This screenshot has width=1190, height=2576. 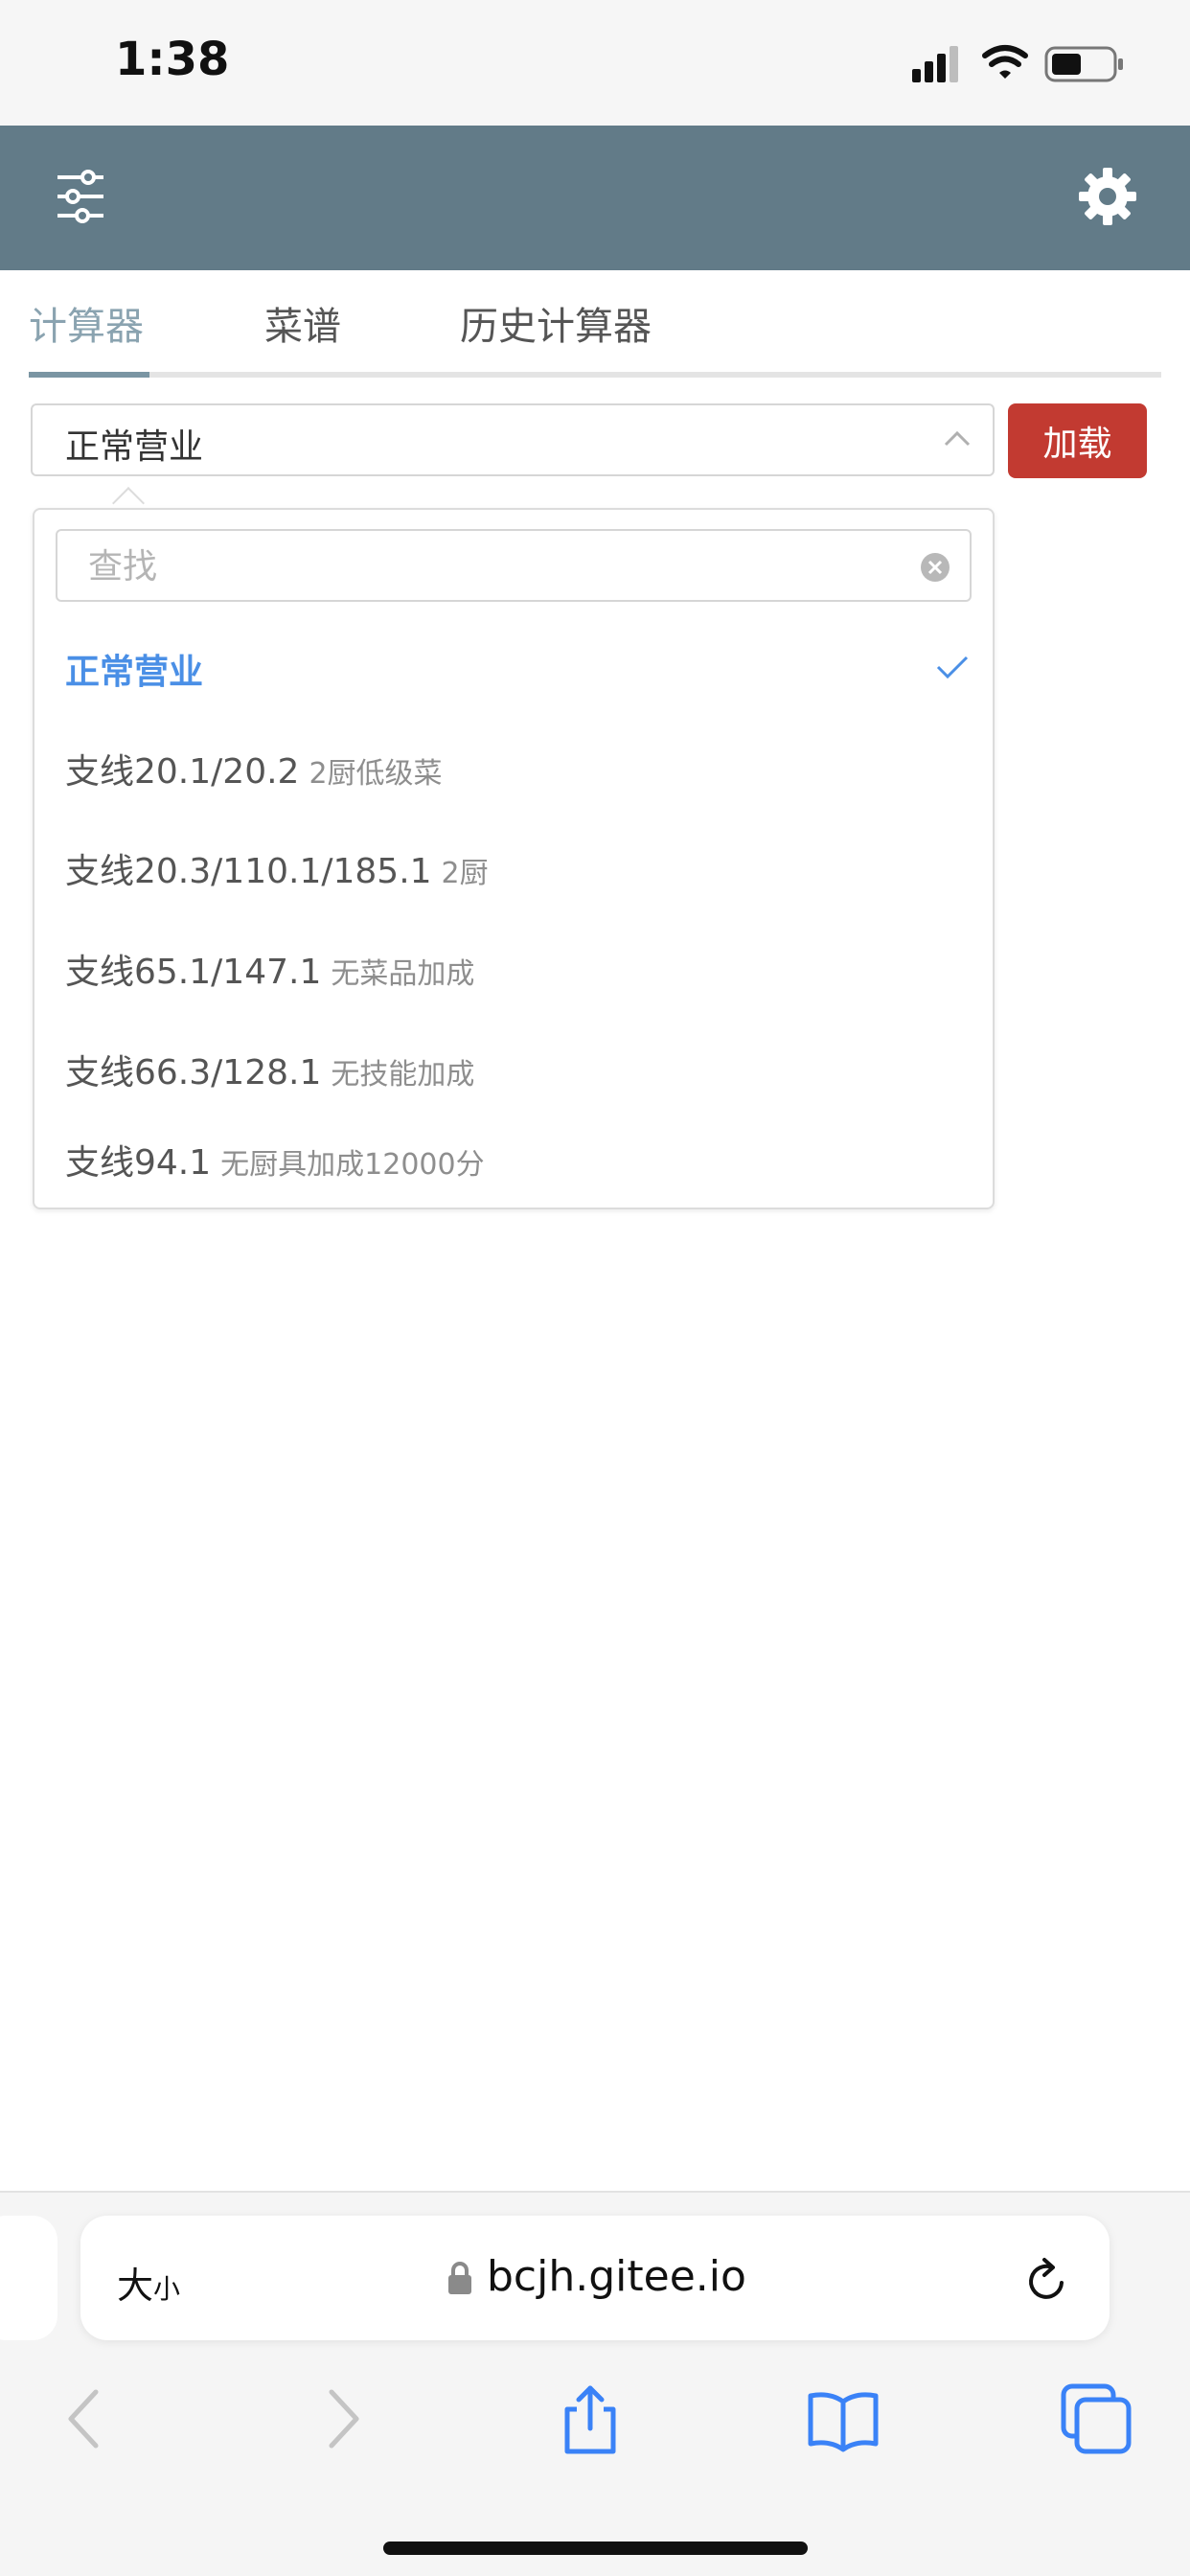 I want to click on search-input, so click(x=481, y=566).